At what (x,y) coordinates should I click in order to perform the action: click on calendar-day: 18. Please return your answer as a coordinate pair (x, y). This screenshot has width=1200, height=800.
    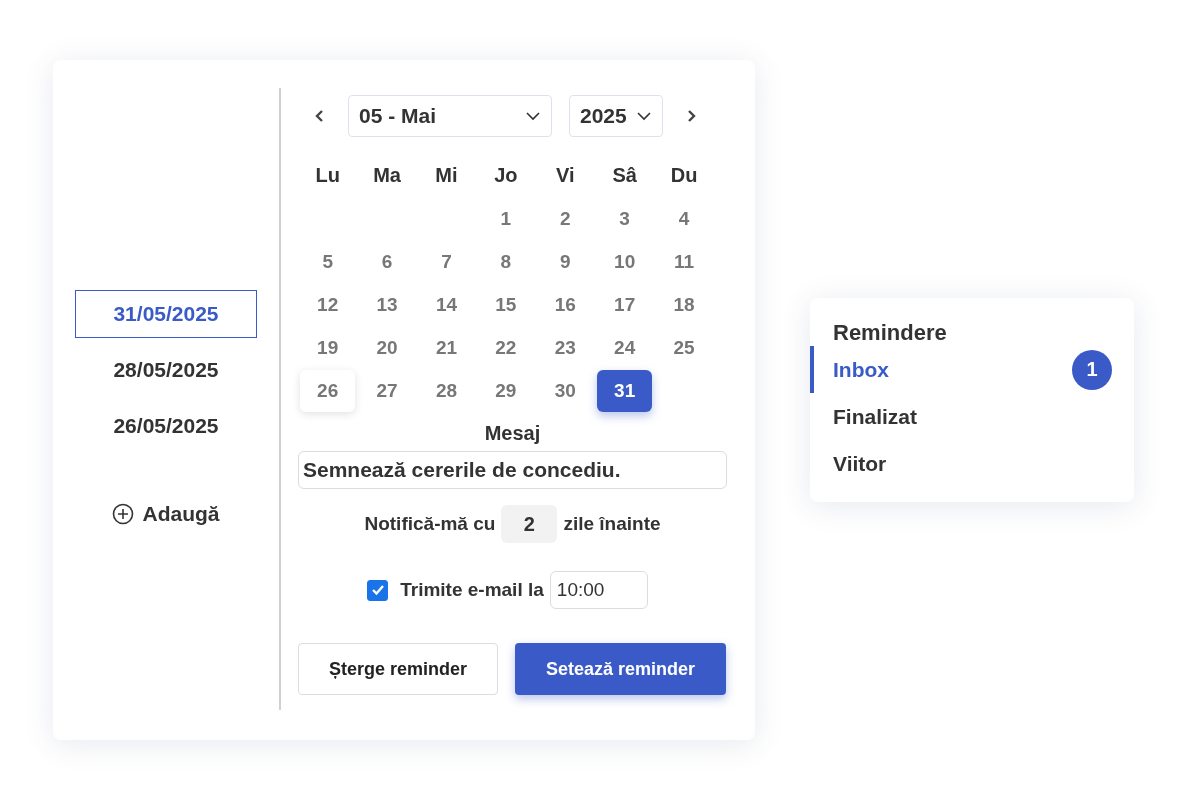
    Looking at the image, I should click on (684, 304).